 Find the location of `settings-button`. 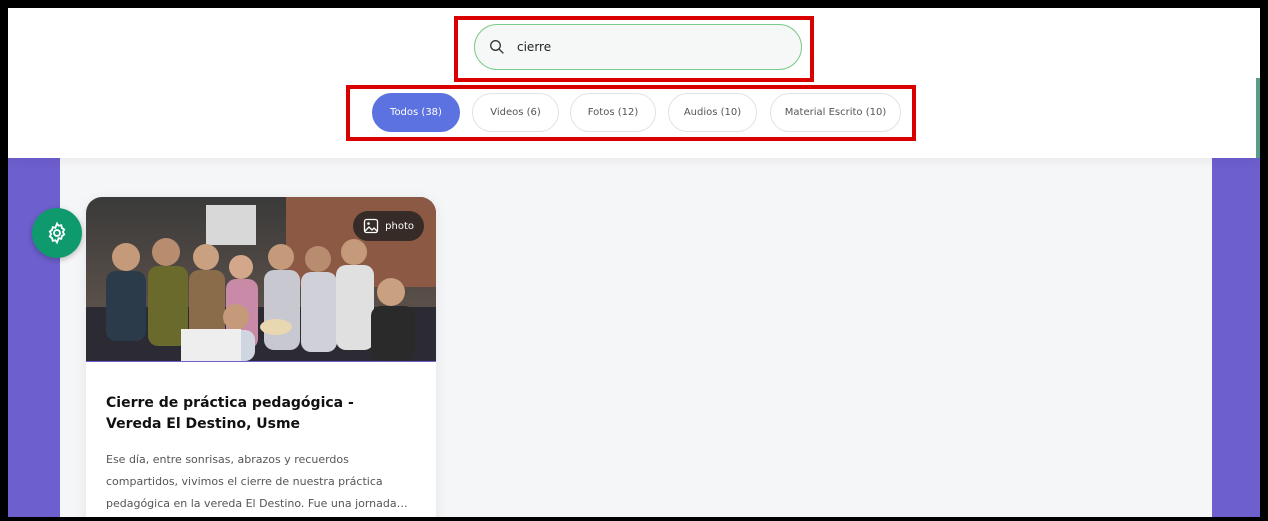

settings-button is located at coordinates (57, 233).